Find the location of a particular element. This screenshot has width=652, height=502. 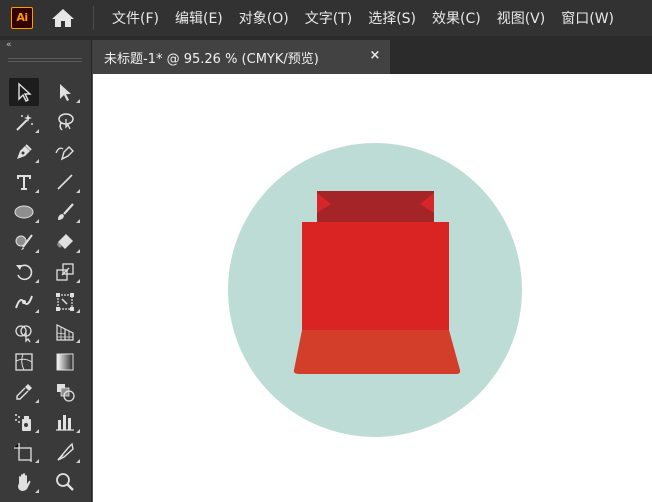

panel-grip is located at coordinates (45, 61).